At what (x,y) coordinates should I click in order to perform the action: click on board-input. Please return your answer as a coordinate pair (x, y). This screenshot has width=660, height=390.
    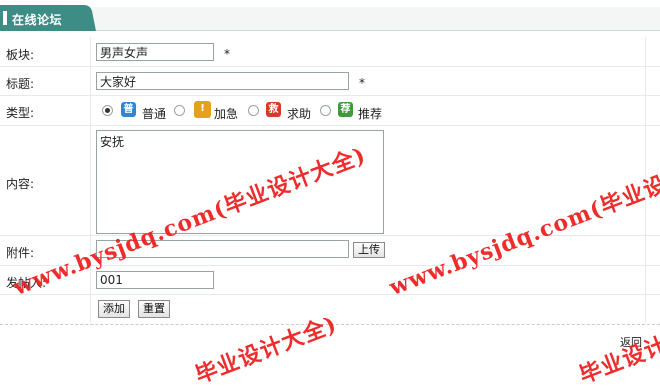
    Looking at the image, I should click on (155, 52).